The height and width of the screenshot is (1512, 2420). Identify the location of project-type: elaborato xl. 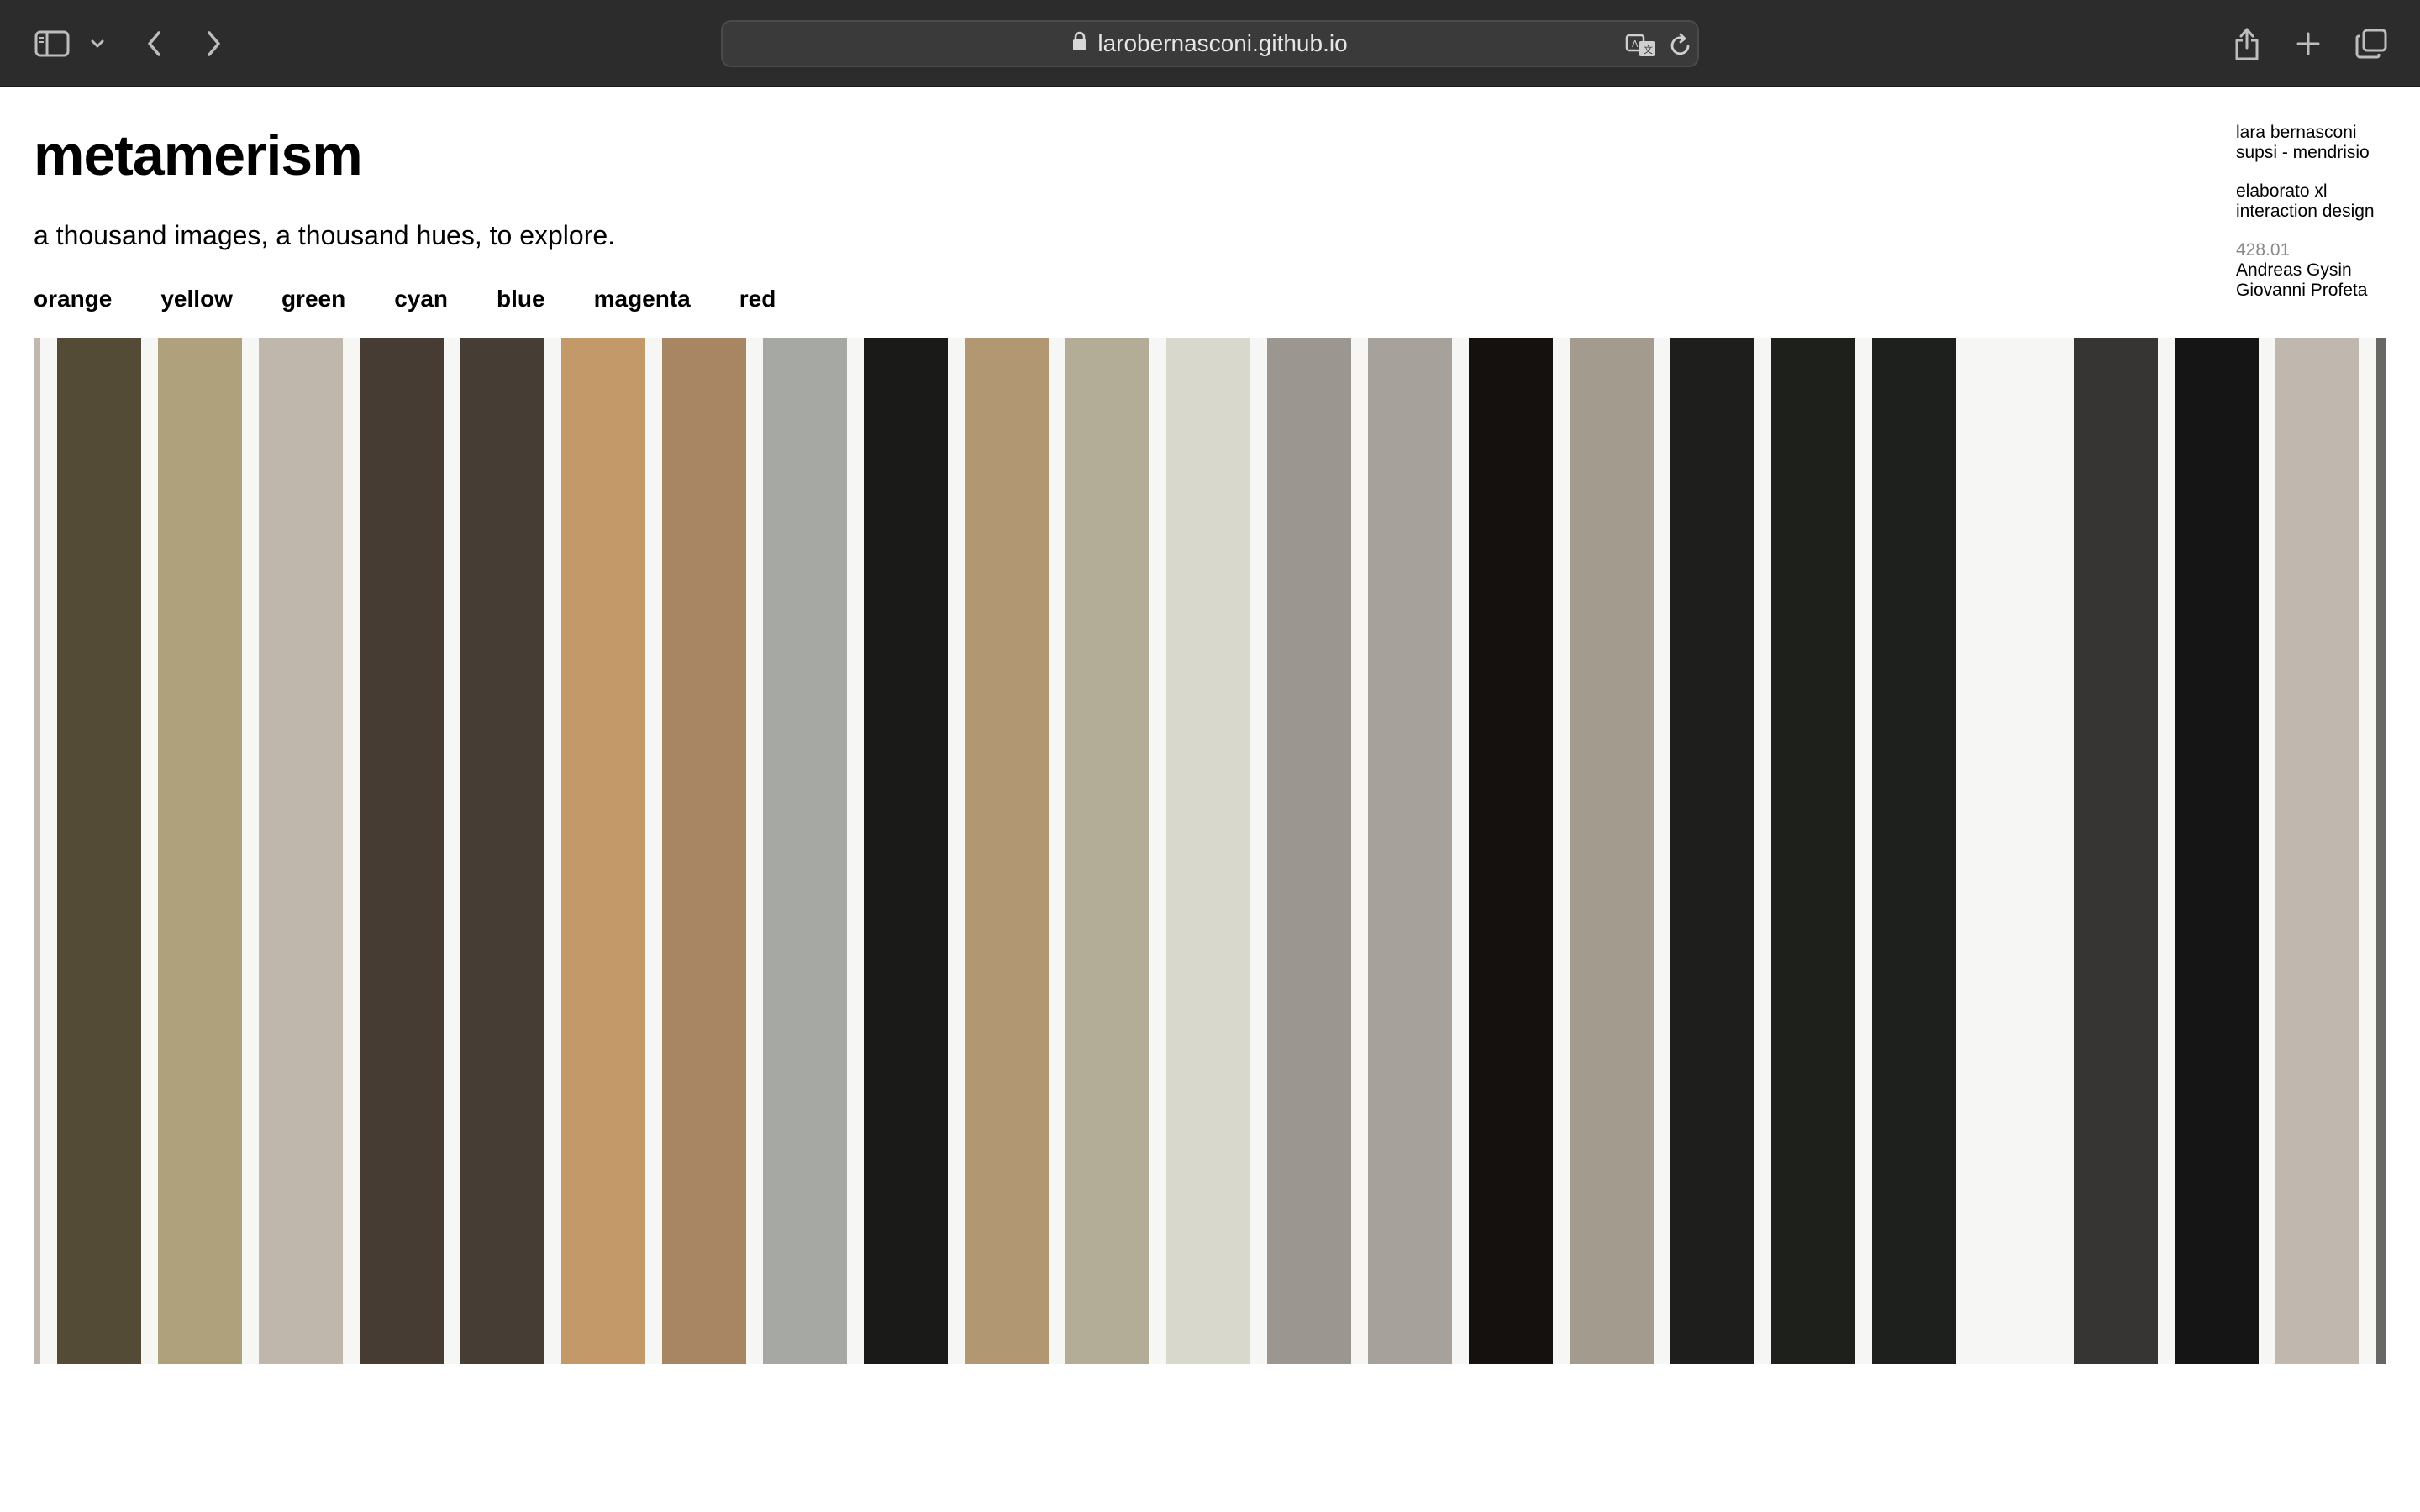
(2282, 191).